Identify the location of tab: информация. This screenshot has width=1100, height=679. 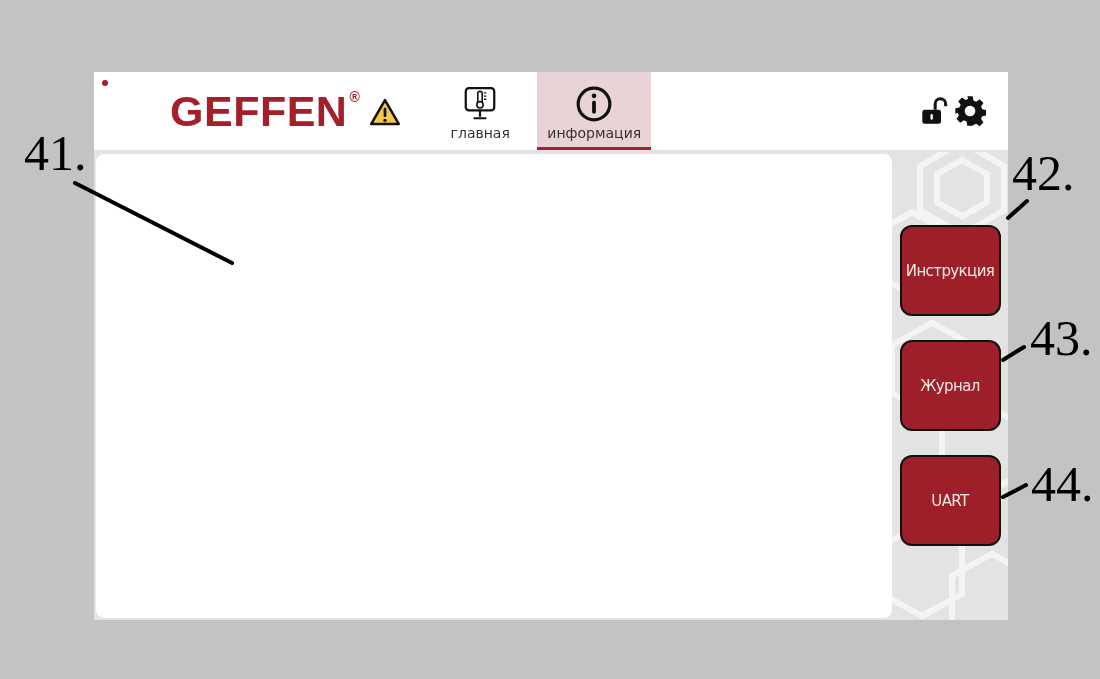
(594, 111).